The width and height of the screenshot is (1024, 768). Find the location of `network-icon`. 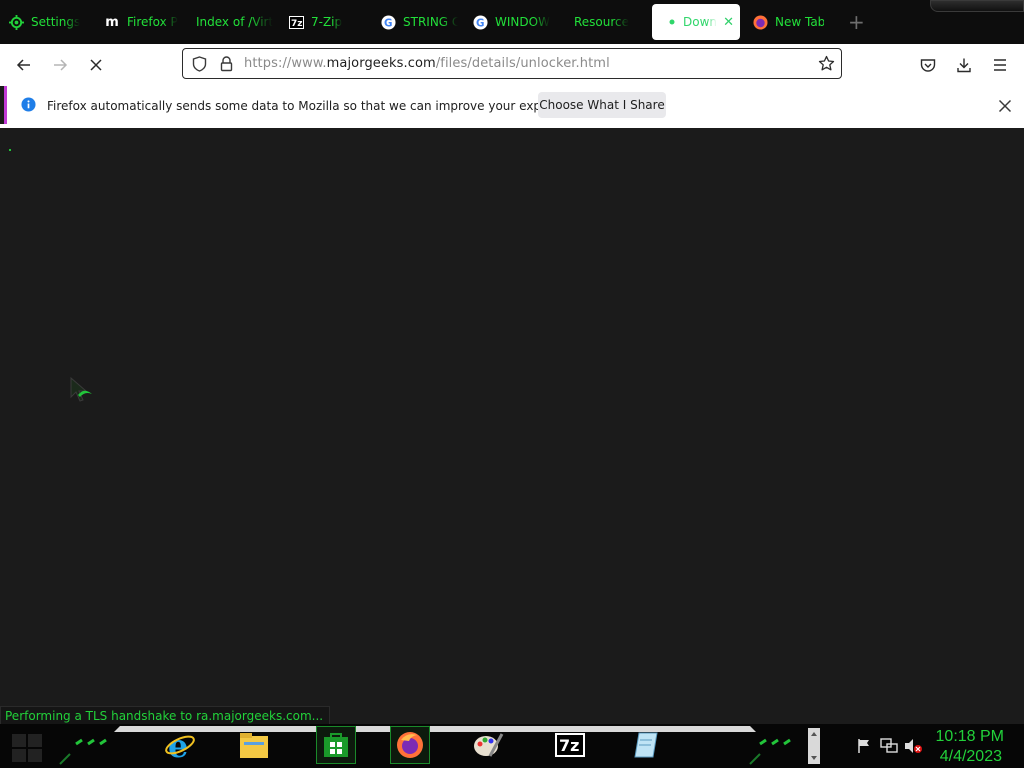

network-icon is located at coordinates (889, 748).